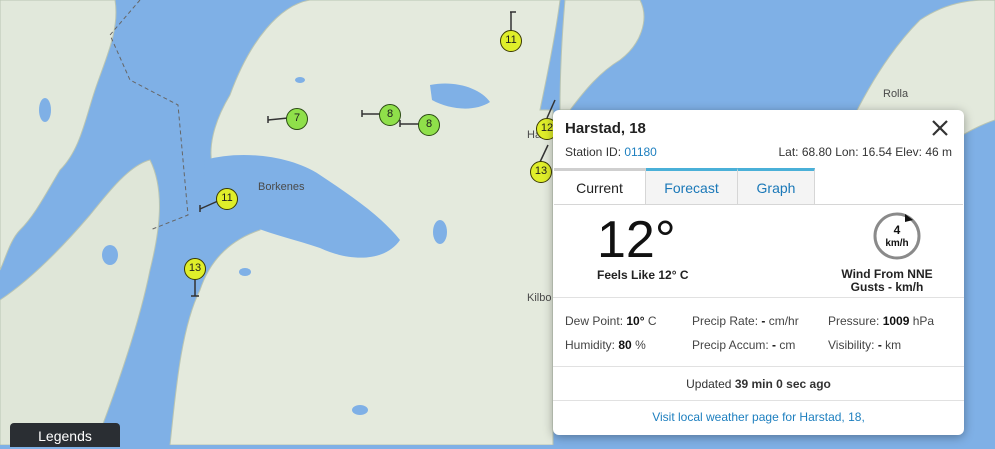 The width and height of the screenshot is (995, 449). What do you see at coordinates (865, 345) in the screenshot?
I see `visibility: Visibility: - km` at bounding box center [865, 345].